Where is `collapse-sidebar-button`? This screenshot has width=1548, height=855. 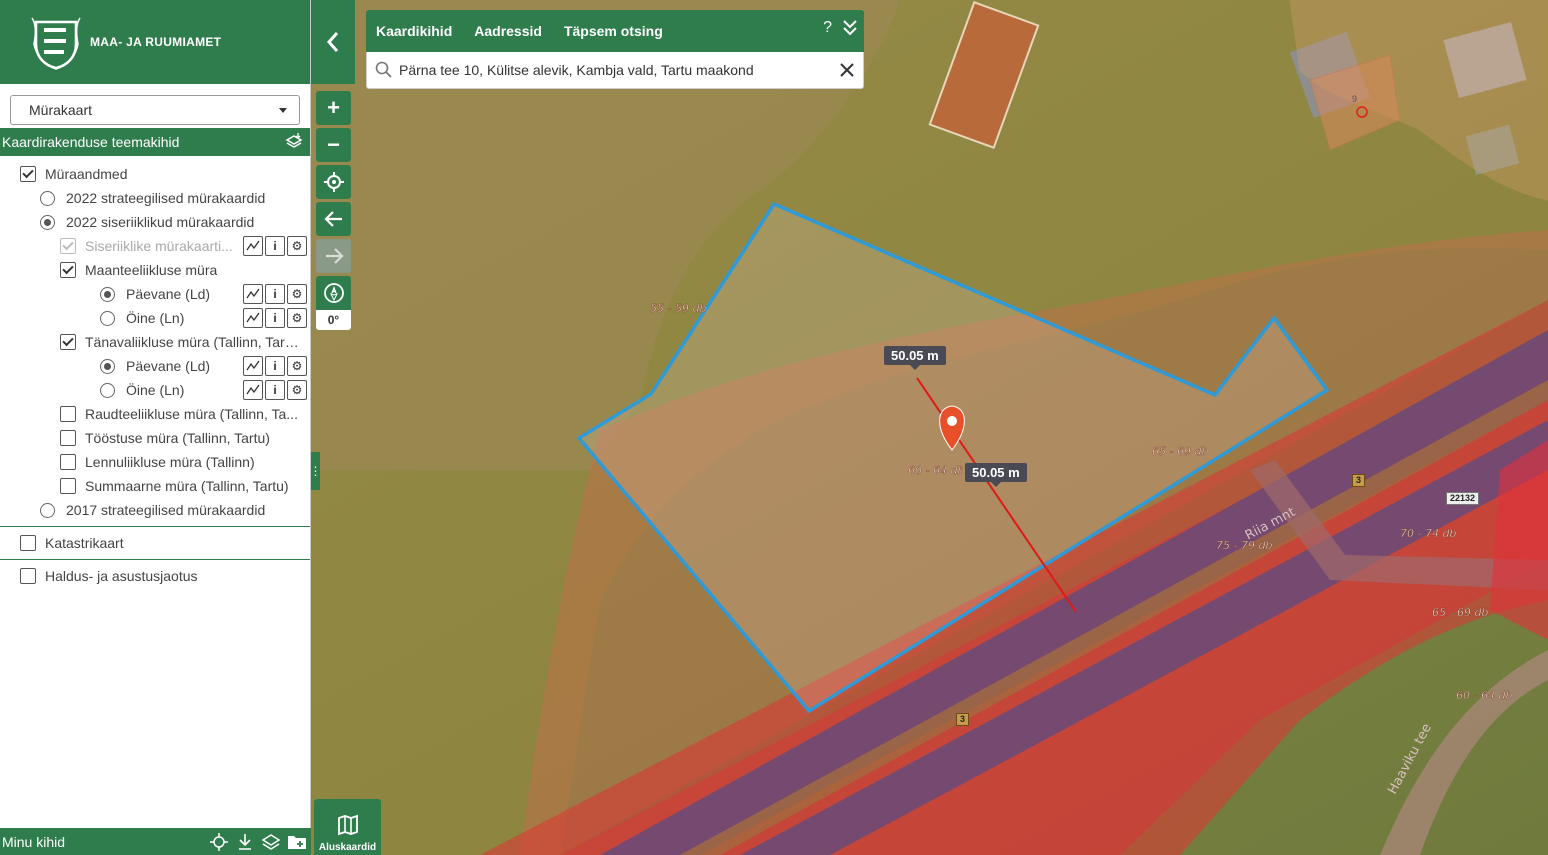
collapse-sidebar-button is located at coordinates (333, 42).